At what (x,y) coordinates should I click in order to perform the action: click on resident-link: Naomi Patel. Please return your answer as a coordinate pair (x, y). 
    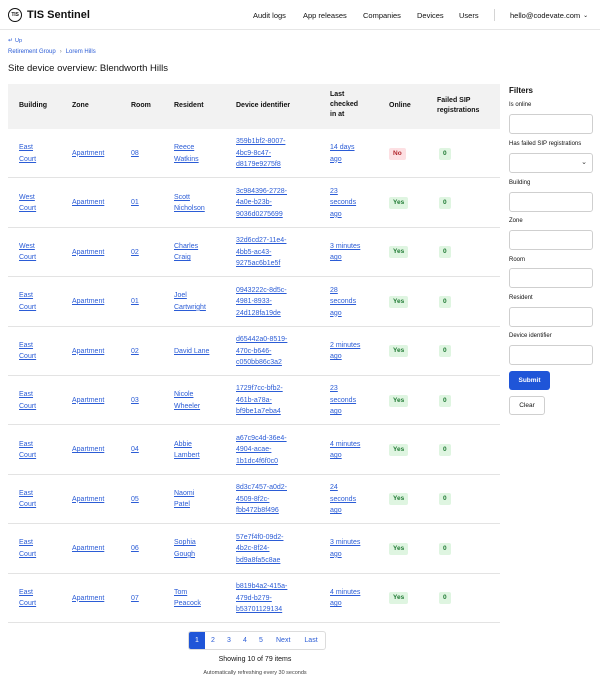
    Looking at the image, I should click on (184, 499).